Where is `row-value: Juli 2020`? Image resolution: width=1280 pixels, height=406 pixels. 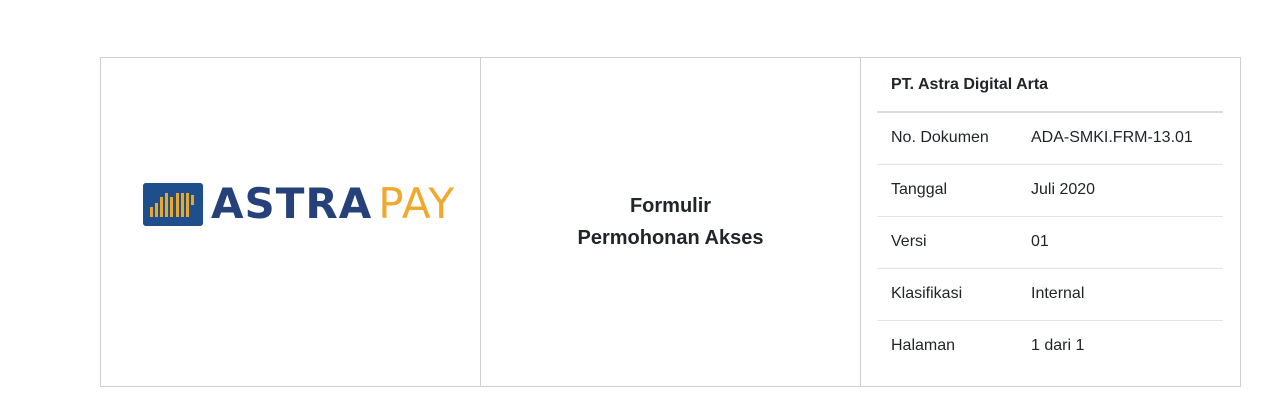 row-value: Juli 2020 is located at coordinates (1120, 190).